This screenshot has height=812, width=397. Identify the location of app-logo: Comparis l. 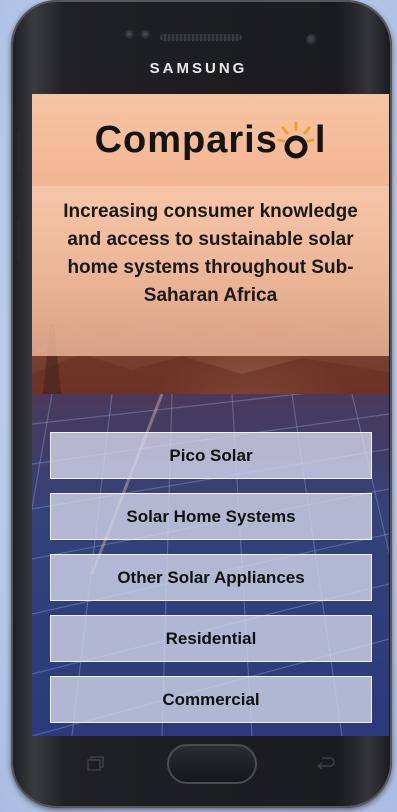
(210, 140).